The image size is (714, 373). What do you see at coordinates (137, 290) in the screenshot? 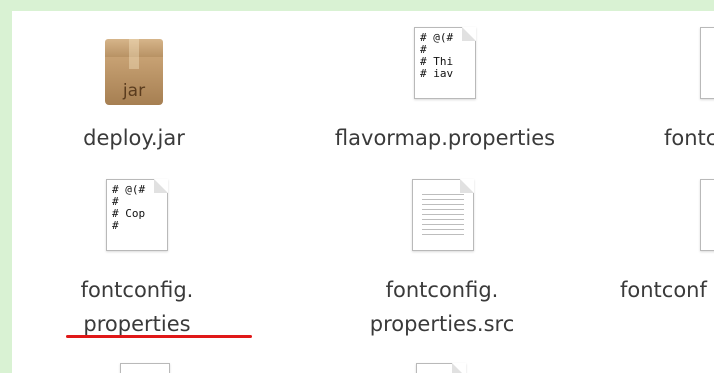
I see `file-label-fontconfig-properties-line1: fontconfig.` at bounding box center [137, 290].